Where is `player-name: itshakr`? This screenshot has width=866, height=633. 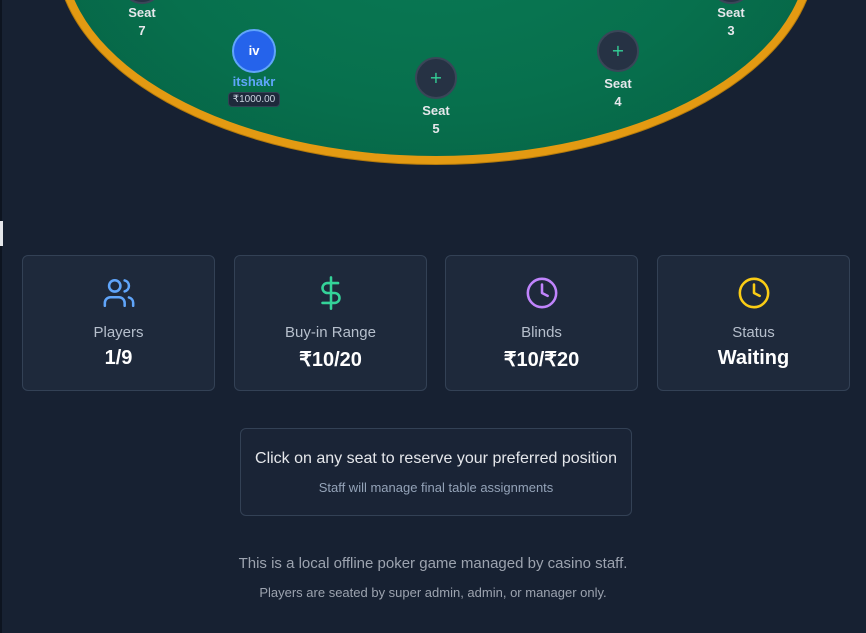 player-name: itshakr is located at coordinates (254, 81).